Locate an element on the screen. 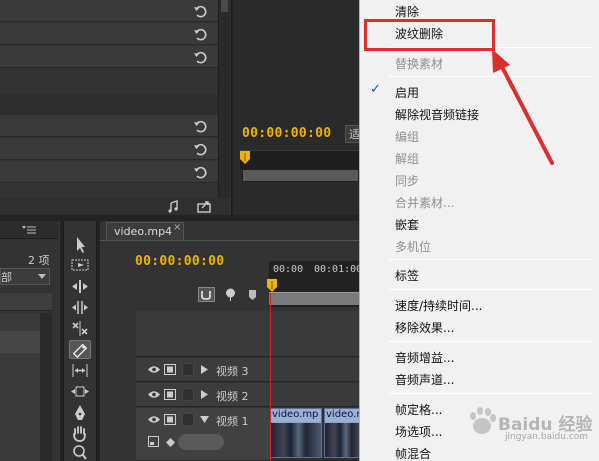 The height and width of the screenshot is (461, 599). track-name: 视频 1 is located at coordinates (232, 421).